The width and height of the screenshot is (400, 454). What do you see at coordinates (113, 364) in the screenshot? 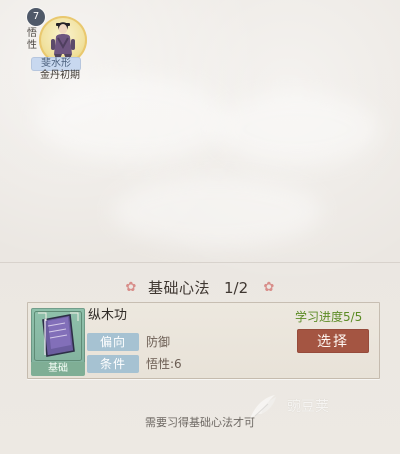
I see `condition-label: 条件` at bounding box center [113, 364].